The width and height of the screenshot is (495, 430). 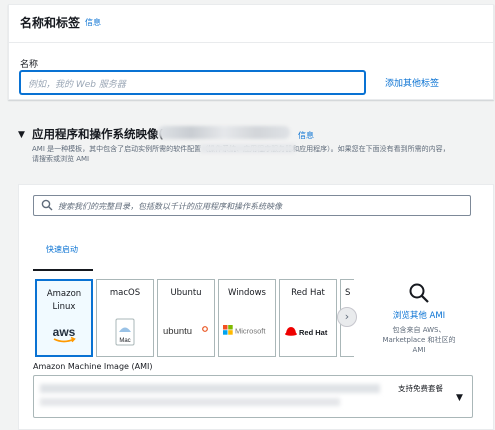 I want to click on tab-quick-start-label: 快速启动, so click(x=62, y=249).